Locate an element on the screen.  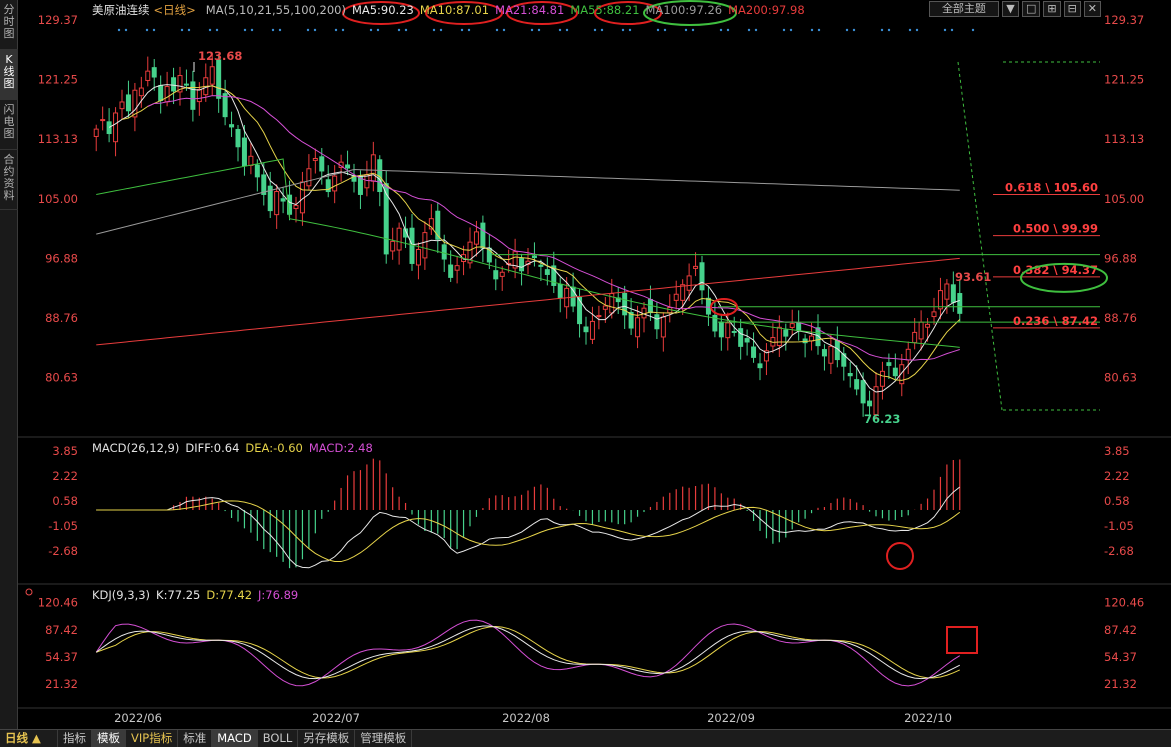
kdj-header: KDJ(9,3,3) K:77.25 D:77.42 J:76.89 is located at coordinates (195, 595).